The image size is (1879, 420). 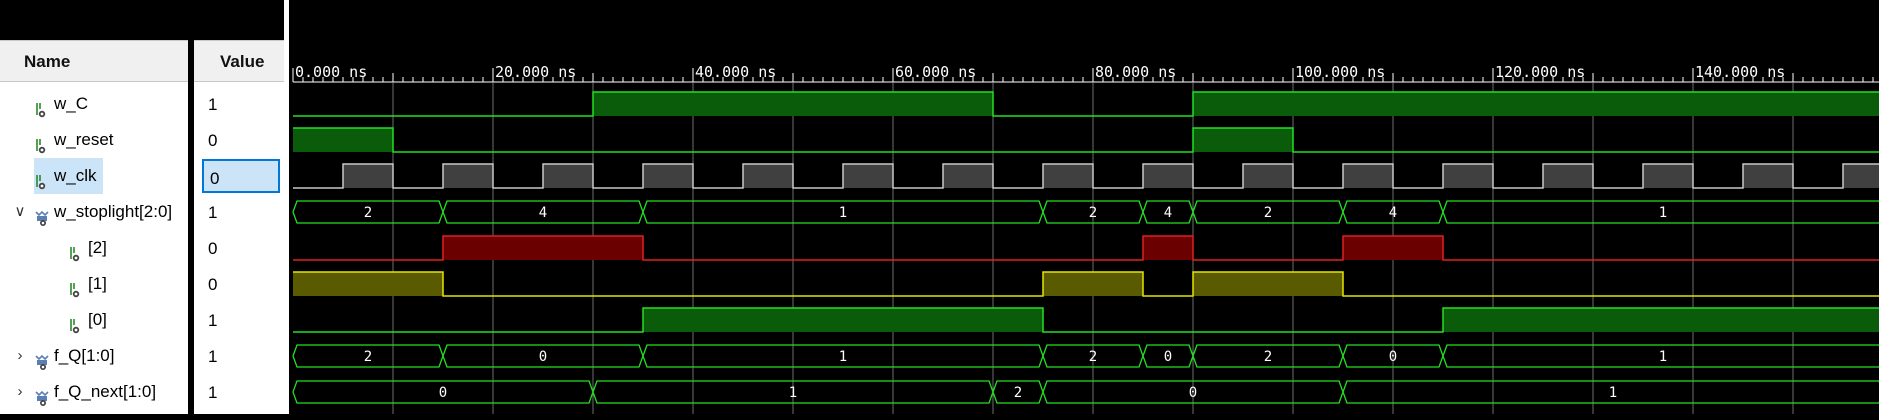 What do you see at coordinates (97, 283) in the screenshot?
I see `signal-name-label: [1]` at bounding box center [97, 283].